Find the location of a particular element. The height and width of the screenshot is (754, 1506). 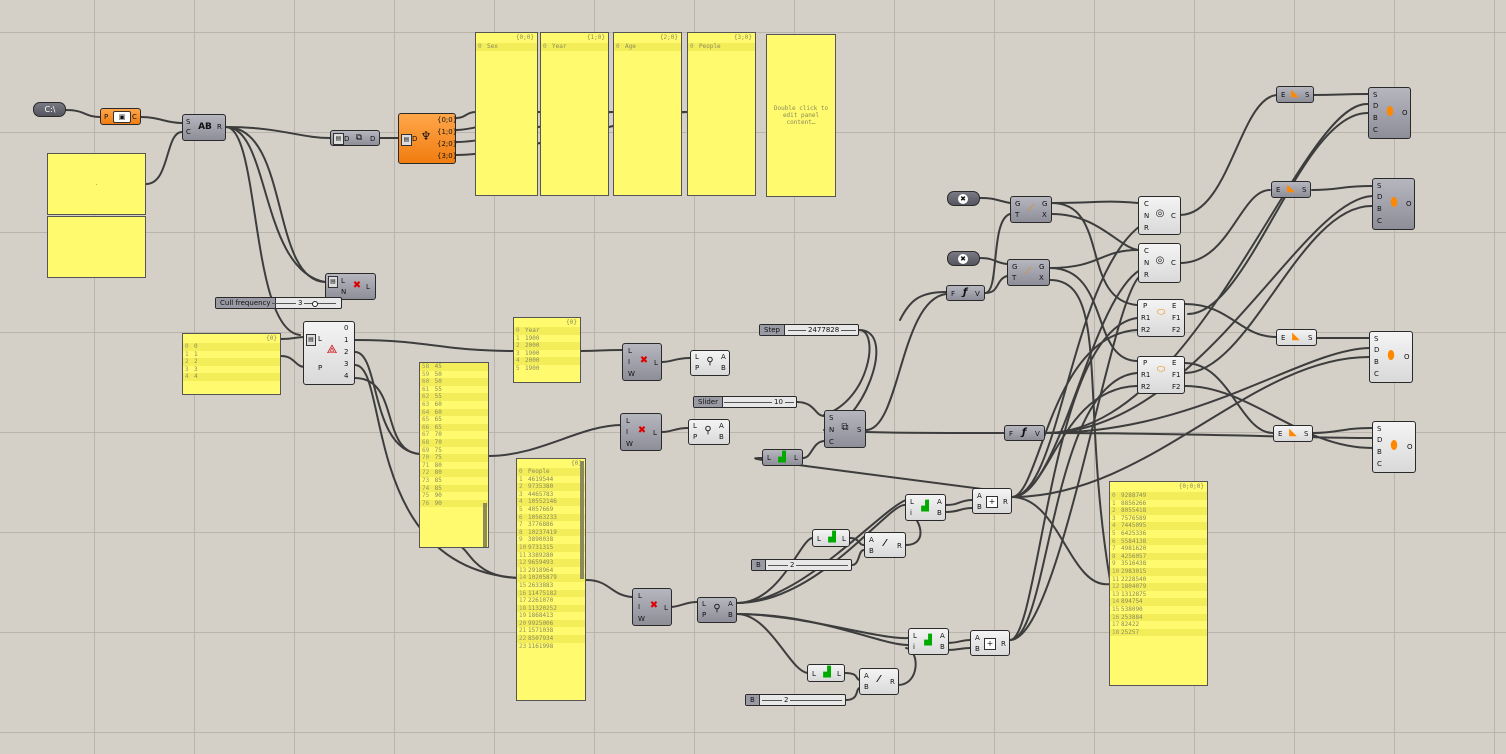

boundary-surface-component-4: E ◣ S is located at coordinates (1293, 433).